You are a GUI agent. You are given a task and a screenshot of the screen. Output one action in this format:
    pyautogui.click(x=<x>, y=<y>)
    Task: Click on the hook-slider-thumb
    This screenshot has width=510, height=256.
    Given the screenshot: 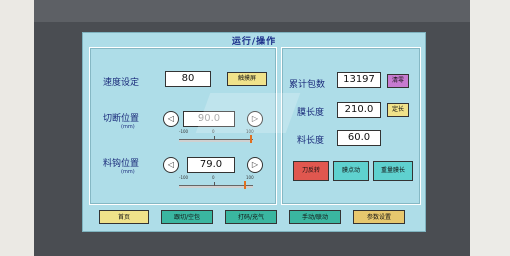 What is the action you would take?
    pyautogui.click(x=245, y=185)
    